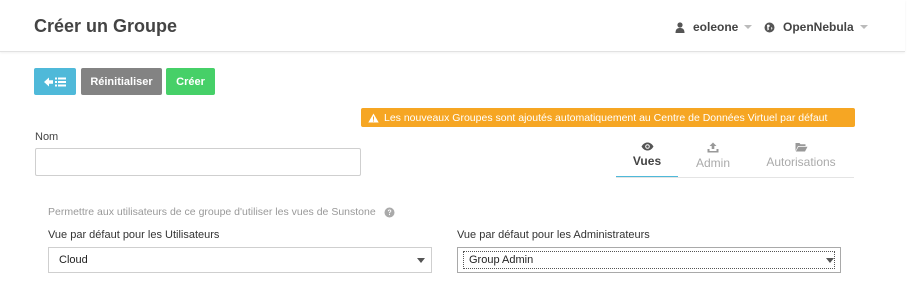 This screenshot has height=287, width=914. I want to click on arrow-left-list-icon, so click(55, 81).